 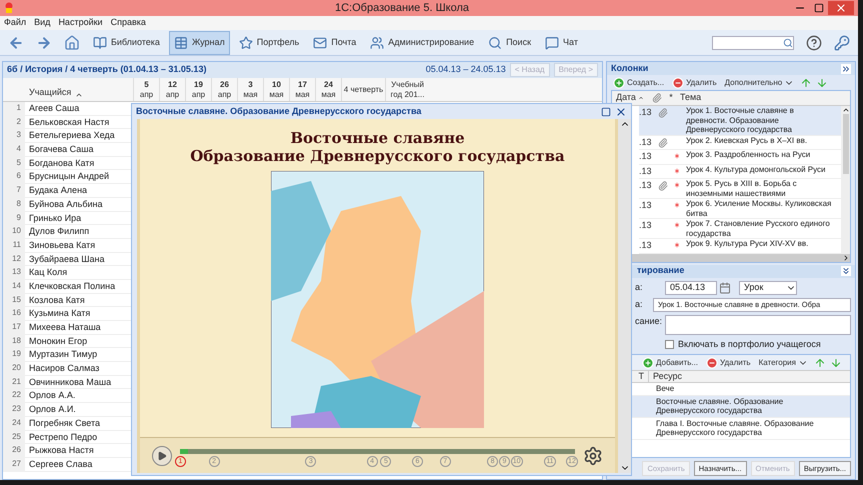 What do you see at coordinates (14, 396) in the screenshot?
I see `row-number: 22` at bounding box center [14, 396].